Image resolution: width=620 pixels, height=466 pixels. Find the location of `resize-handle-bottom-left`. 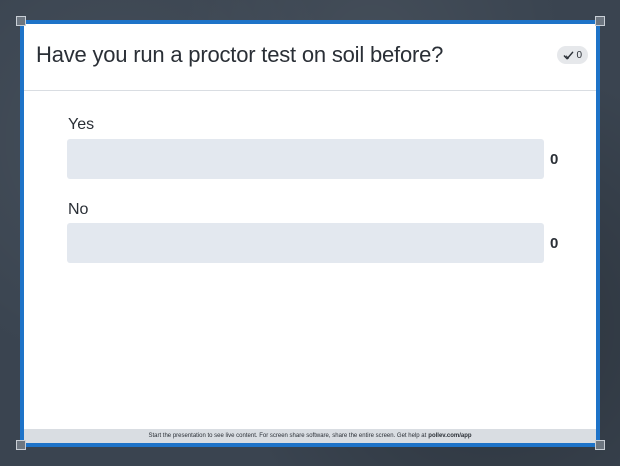

resize-handle-bottom-left is located at coordinates (21, 445).